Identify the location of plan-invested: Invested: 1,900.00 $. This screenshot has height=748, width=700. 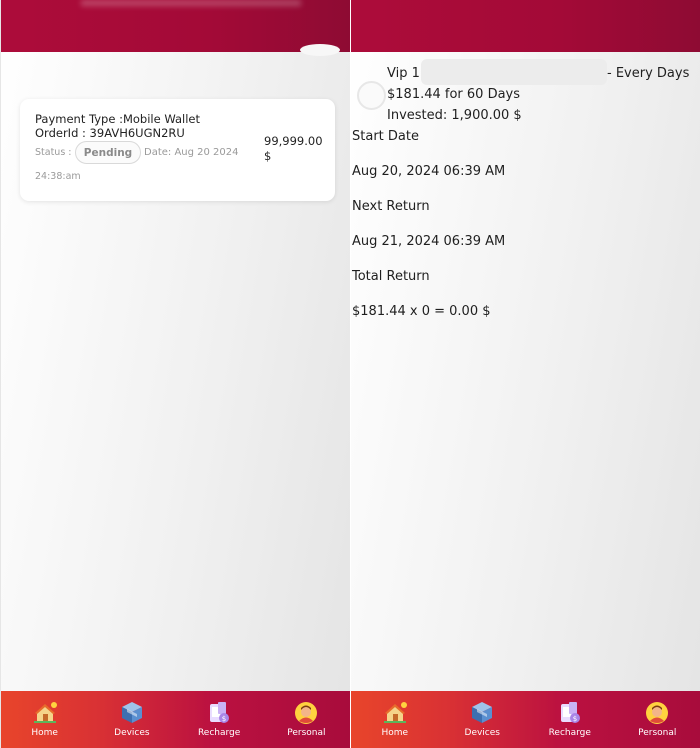
(454, 115).